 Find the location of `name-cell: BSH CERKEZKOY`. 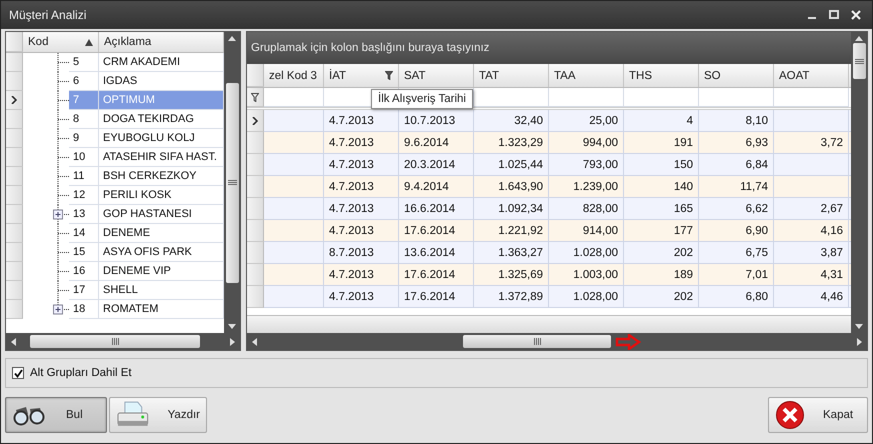

name-cell: BSH CERKEZKOY is located at coordinates (161, 176).